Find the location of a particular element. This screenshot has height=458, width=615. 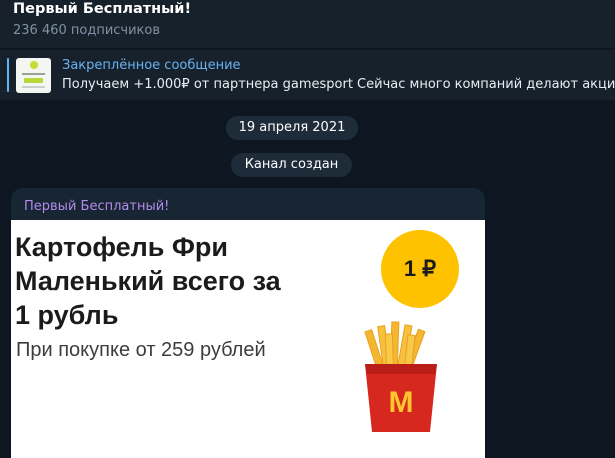

subscriber-count: 236 460 подписчиков is located at coordinates (87, 30).